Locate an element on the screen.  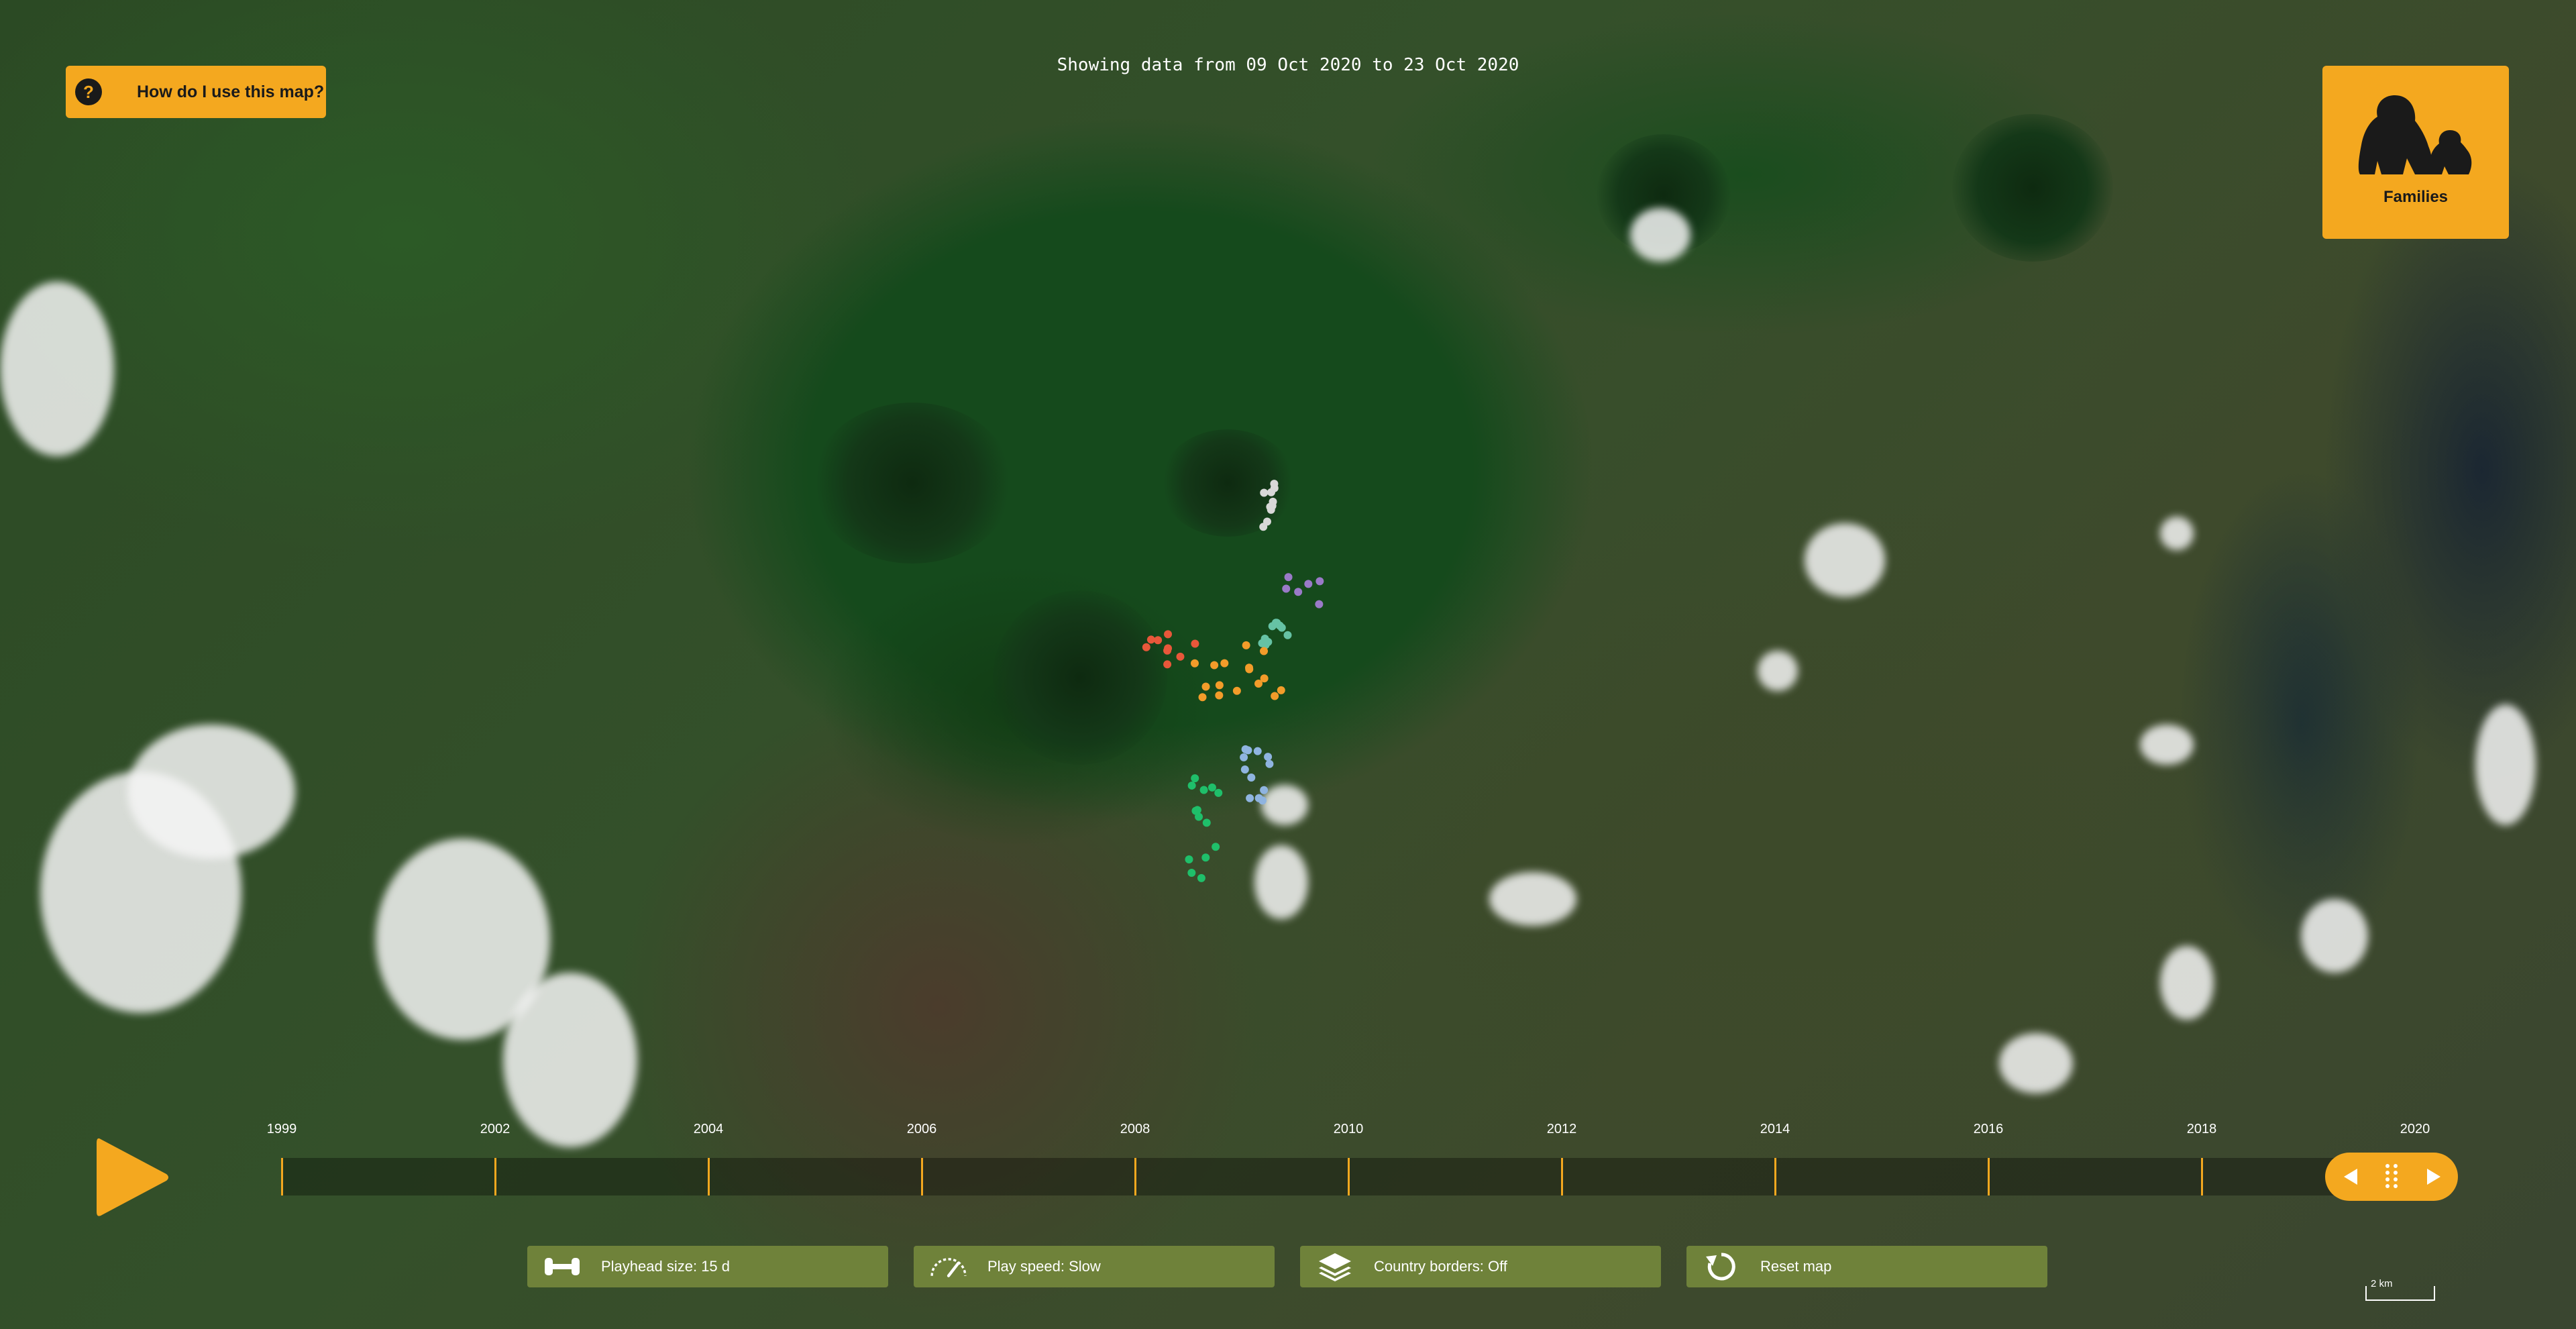
timeline-year-label: 1999 is located at coordinates (281, 1129).